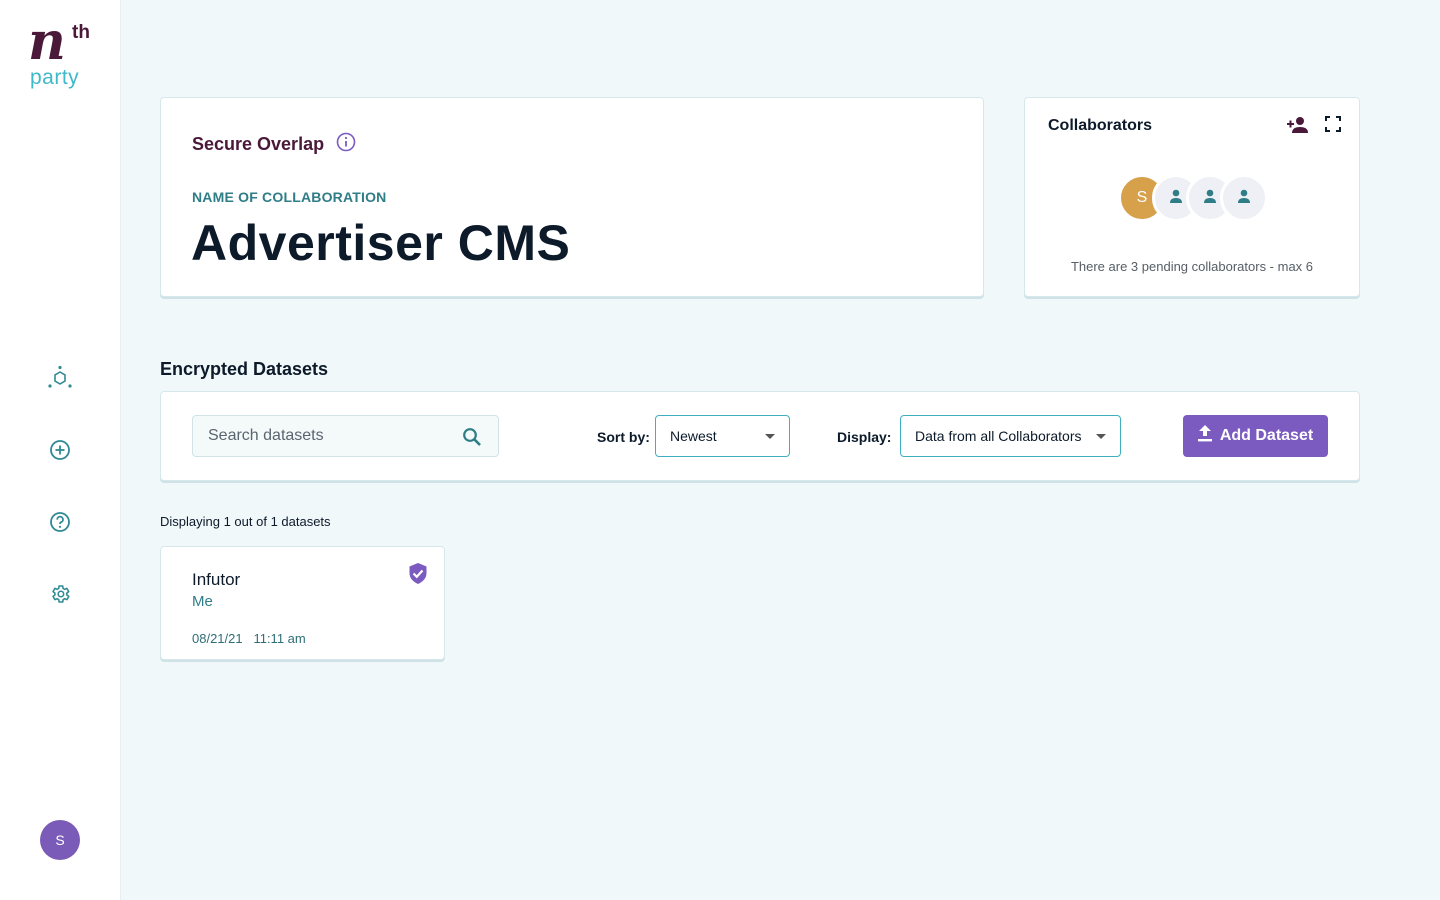 This screenshot has width=1440, height=900. What do you see at coordinates (60, 522) in the screenshot?
I see `help-icon` at bounding box center [60, 522].